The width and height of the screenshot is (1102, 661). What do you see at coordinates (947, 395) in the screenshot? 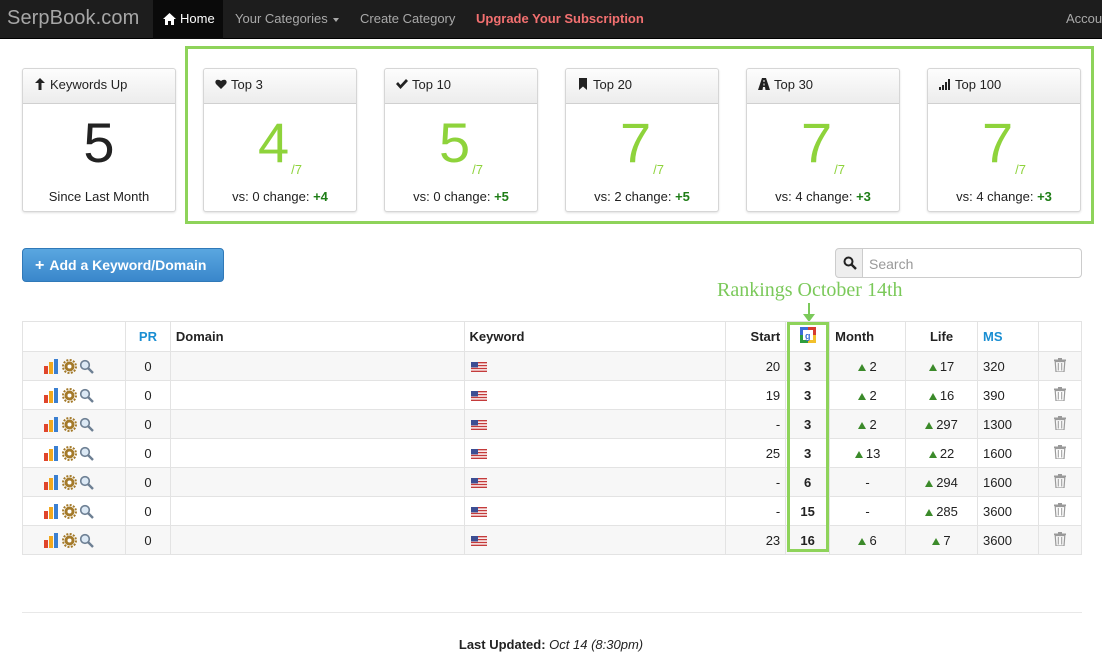
I see `change-value: 16` at bounding box center [947, 395].